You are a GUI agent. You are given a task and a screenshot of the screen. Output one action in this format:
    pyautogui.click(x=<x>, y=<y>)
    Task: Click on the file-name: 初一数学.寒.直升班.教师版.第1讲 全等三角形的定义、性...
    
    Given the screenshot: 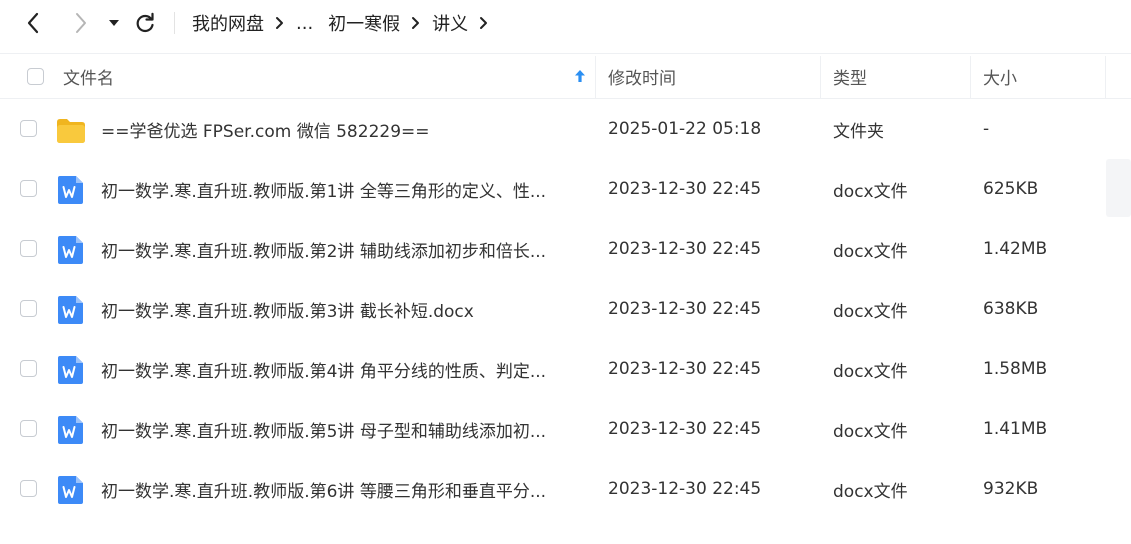 What is the action you would take?
    pyautogui.click(x=341, y=189)
    